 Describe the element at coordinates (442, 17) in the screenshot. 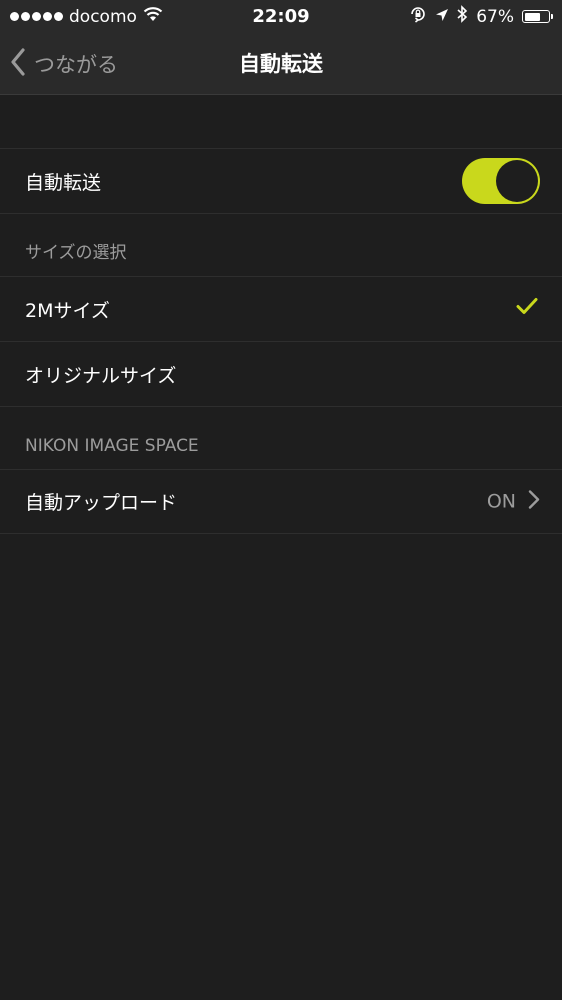

I see `location-icon` at that location.